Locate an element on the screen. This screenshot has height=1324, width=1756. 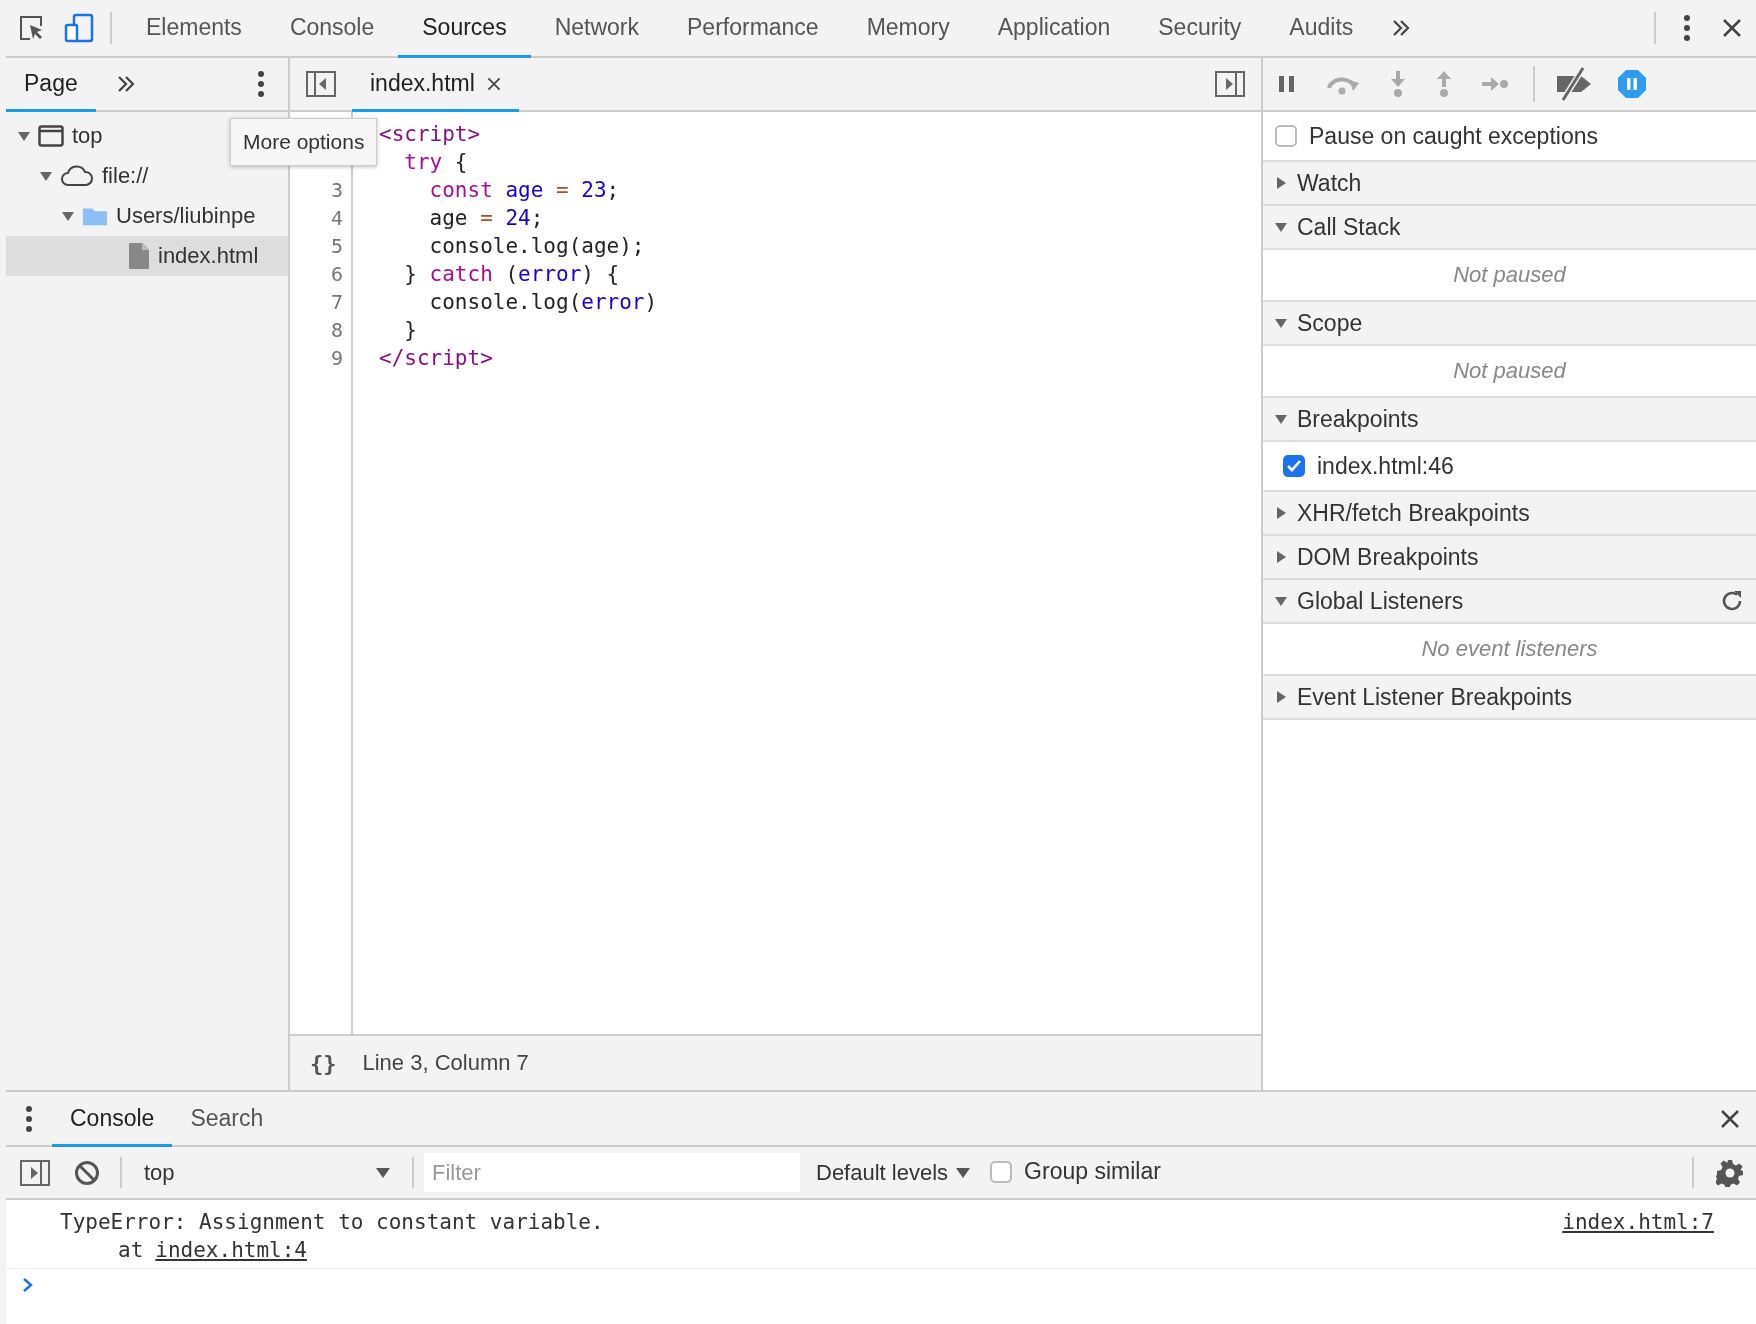
panel-tab: Application is located at coordinates (1054, 29).